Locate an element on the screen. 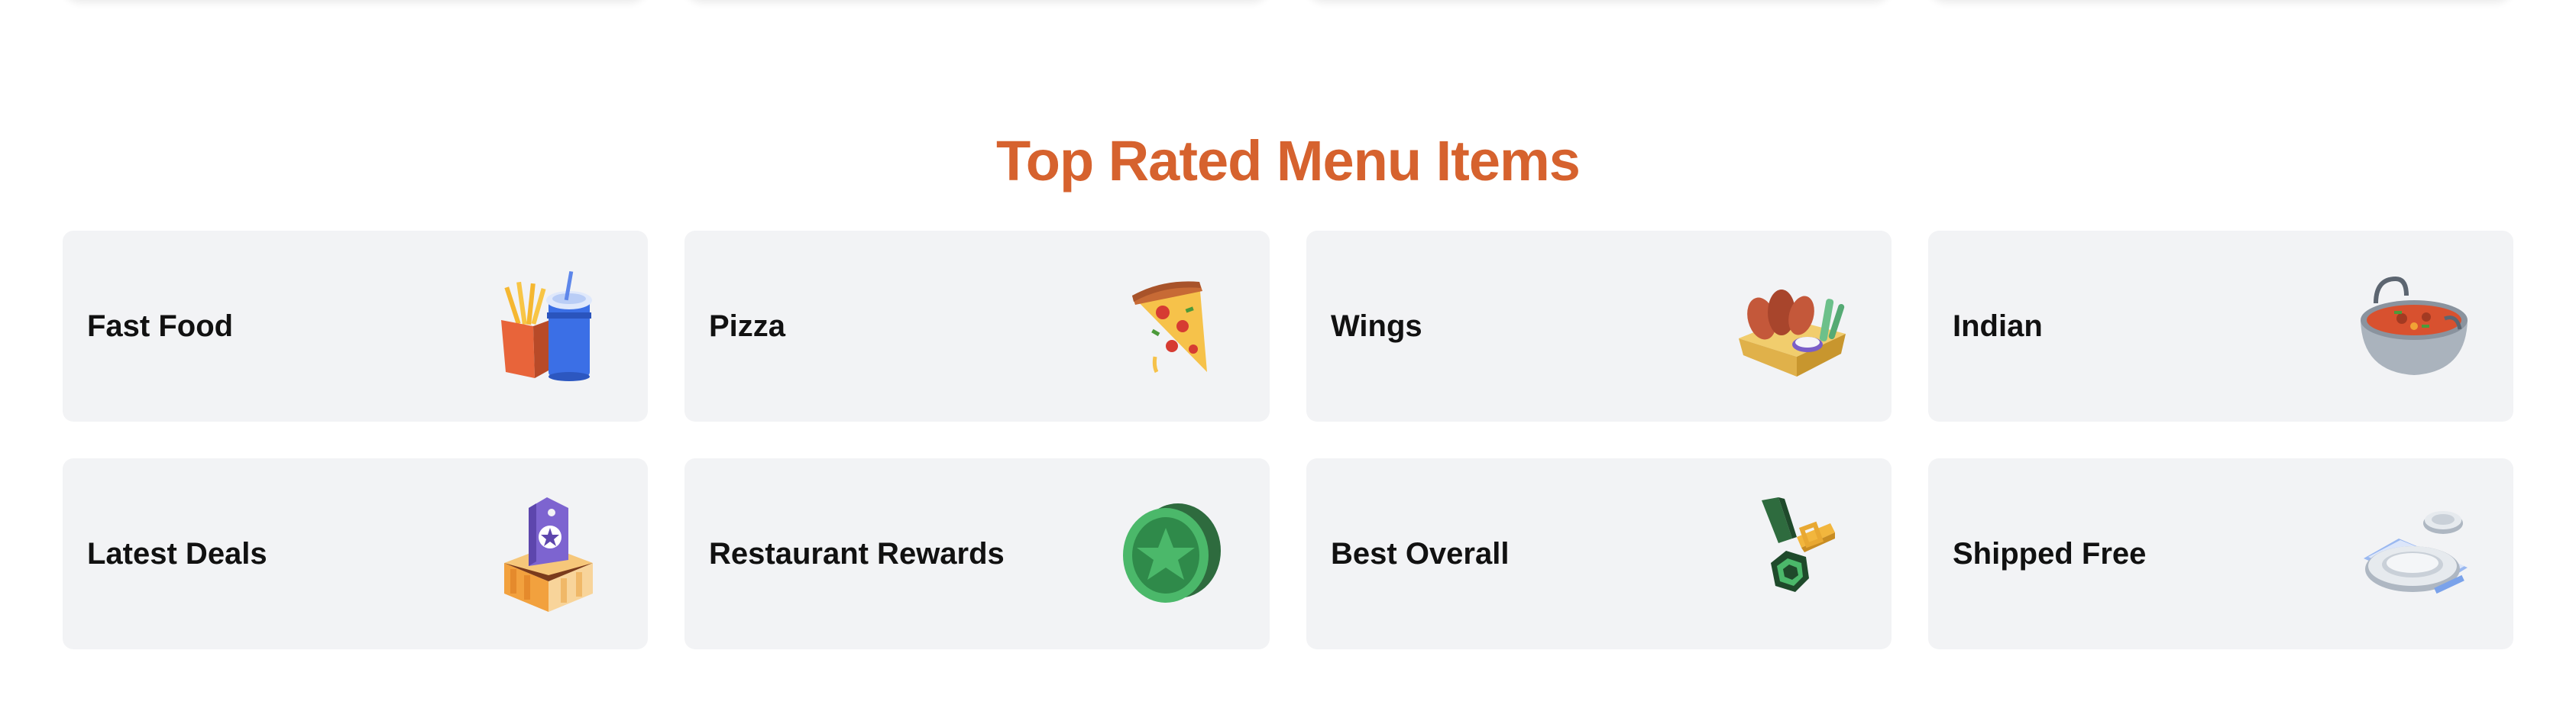 This screenshot has width=2576, height=715. category-card-indian: Indian is located at coordinates (2220, 326).